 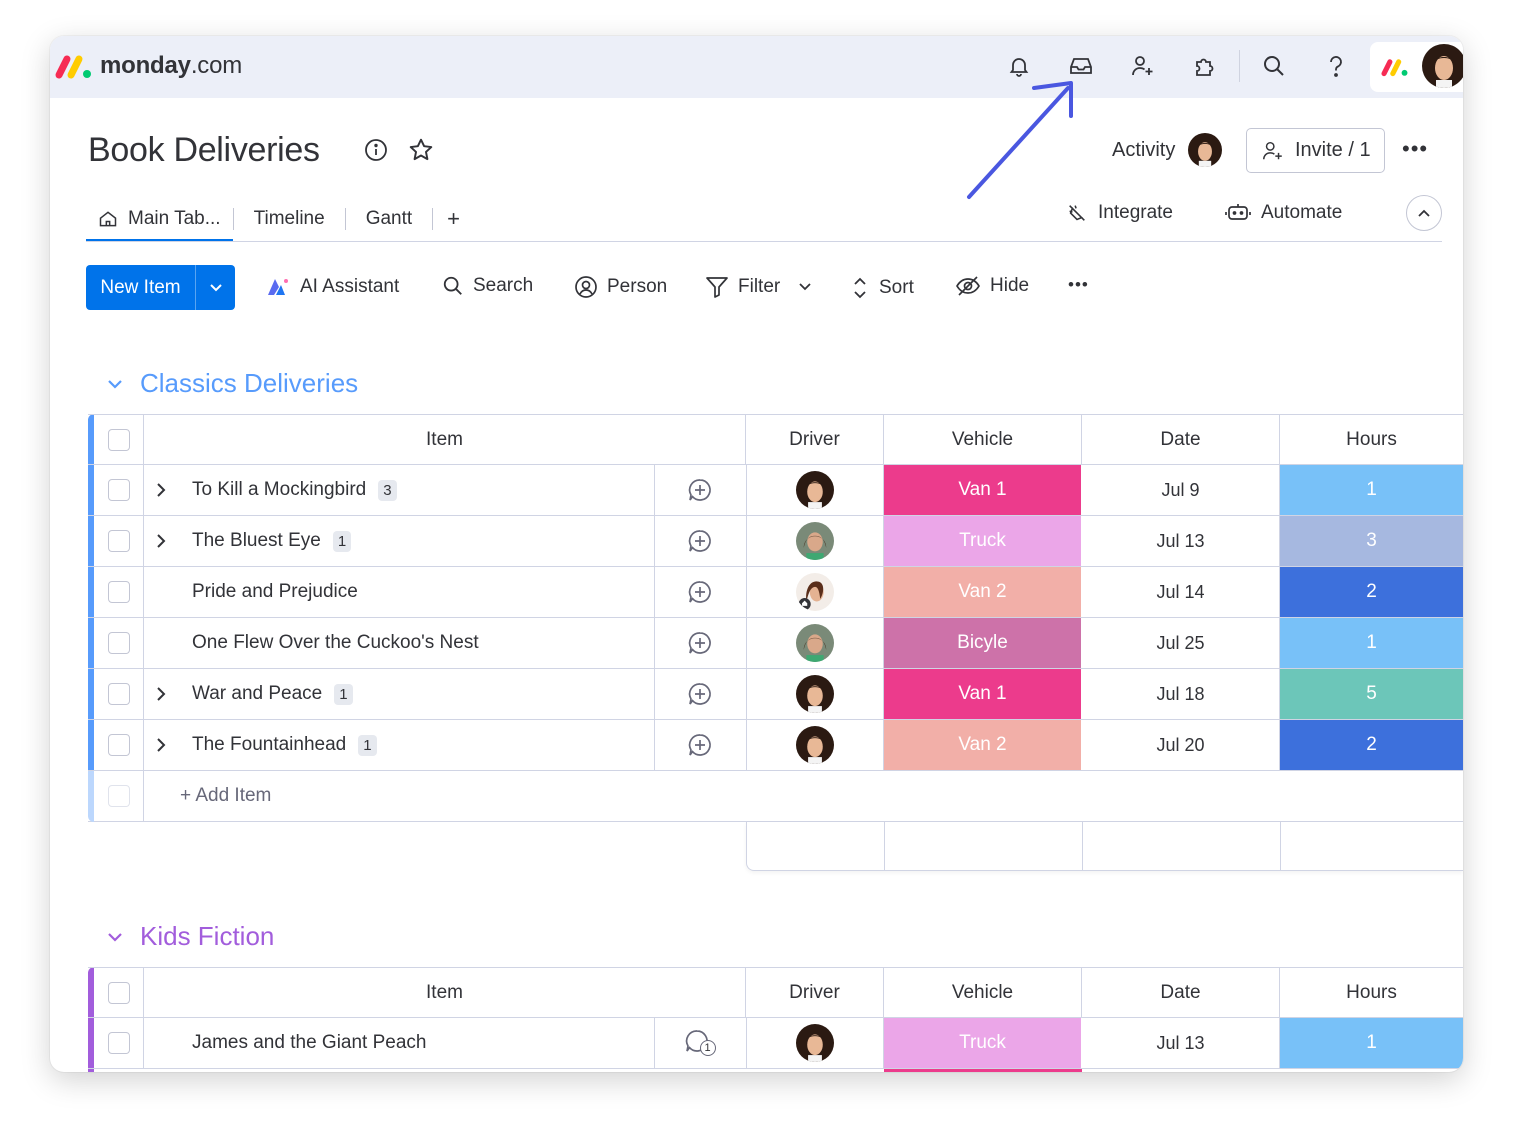 I want to click on item-name: To Kill a Mockingbird 3, so click(x=294, y=490).